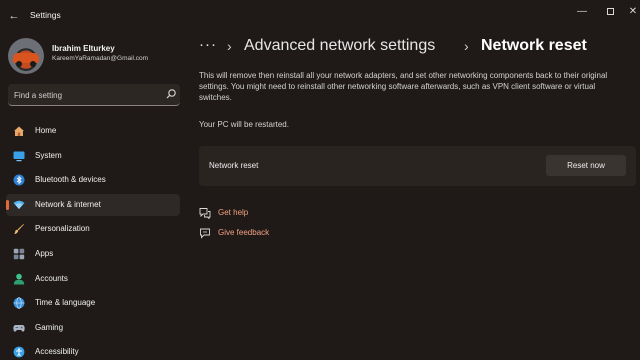 The width and height of the screenshot is (640, 360). I want to click on maximize-icon, so click(610, 11).